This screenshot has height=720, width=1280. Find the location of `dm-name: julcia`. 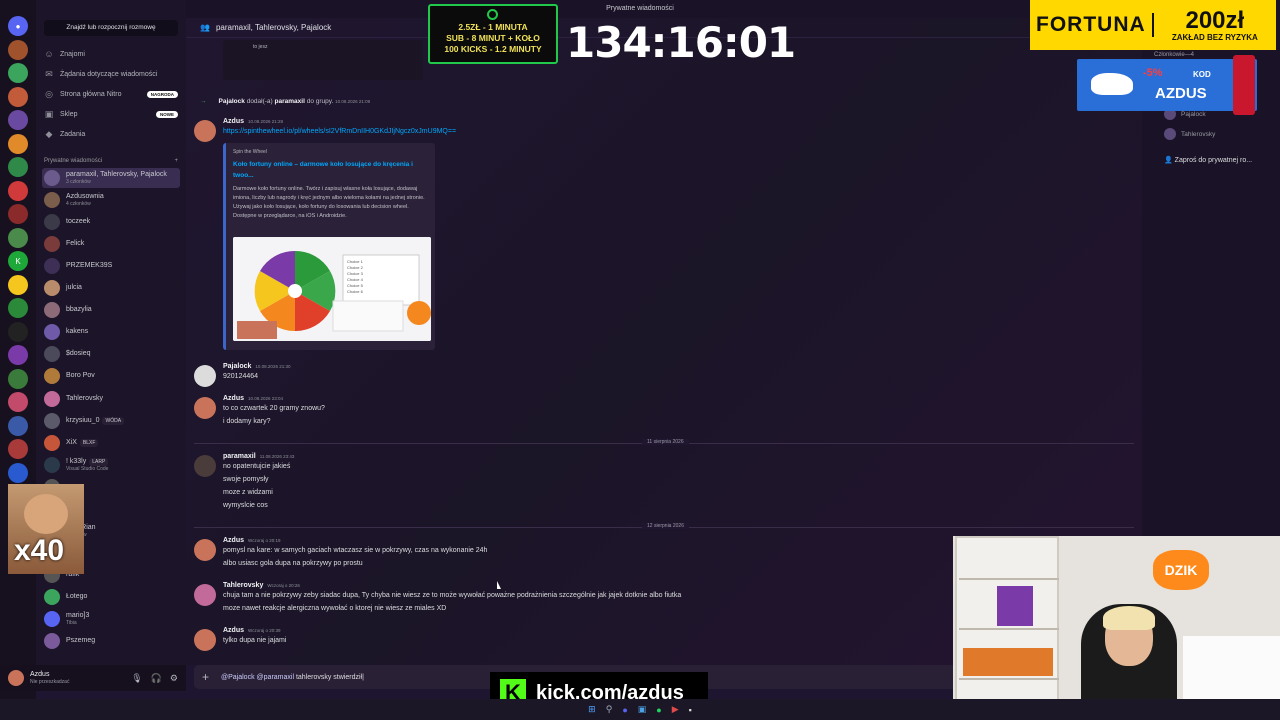

dm-name: julcia is located at coordinates (74, 288).